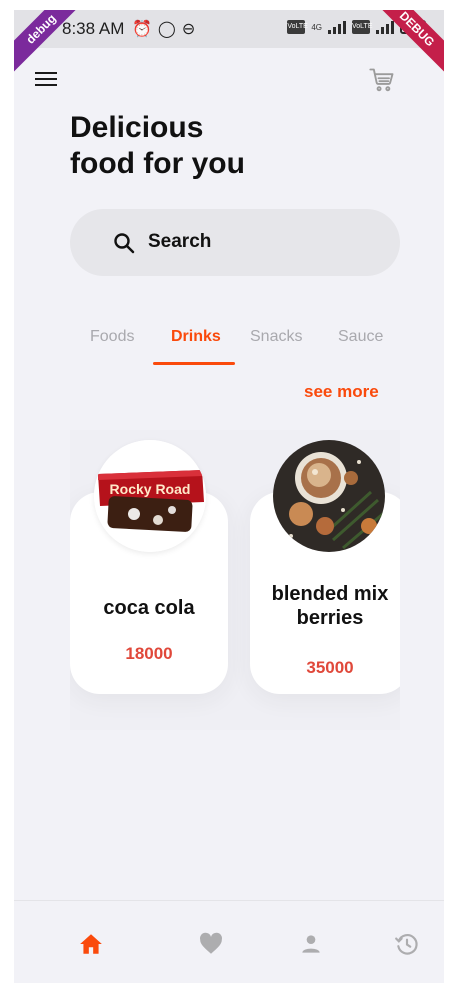 The image size is (458, 983). I want to click on product-name: coca cola, so click(149, 608).